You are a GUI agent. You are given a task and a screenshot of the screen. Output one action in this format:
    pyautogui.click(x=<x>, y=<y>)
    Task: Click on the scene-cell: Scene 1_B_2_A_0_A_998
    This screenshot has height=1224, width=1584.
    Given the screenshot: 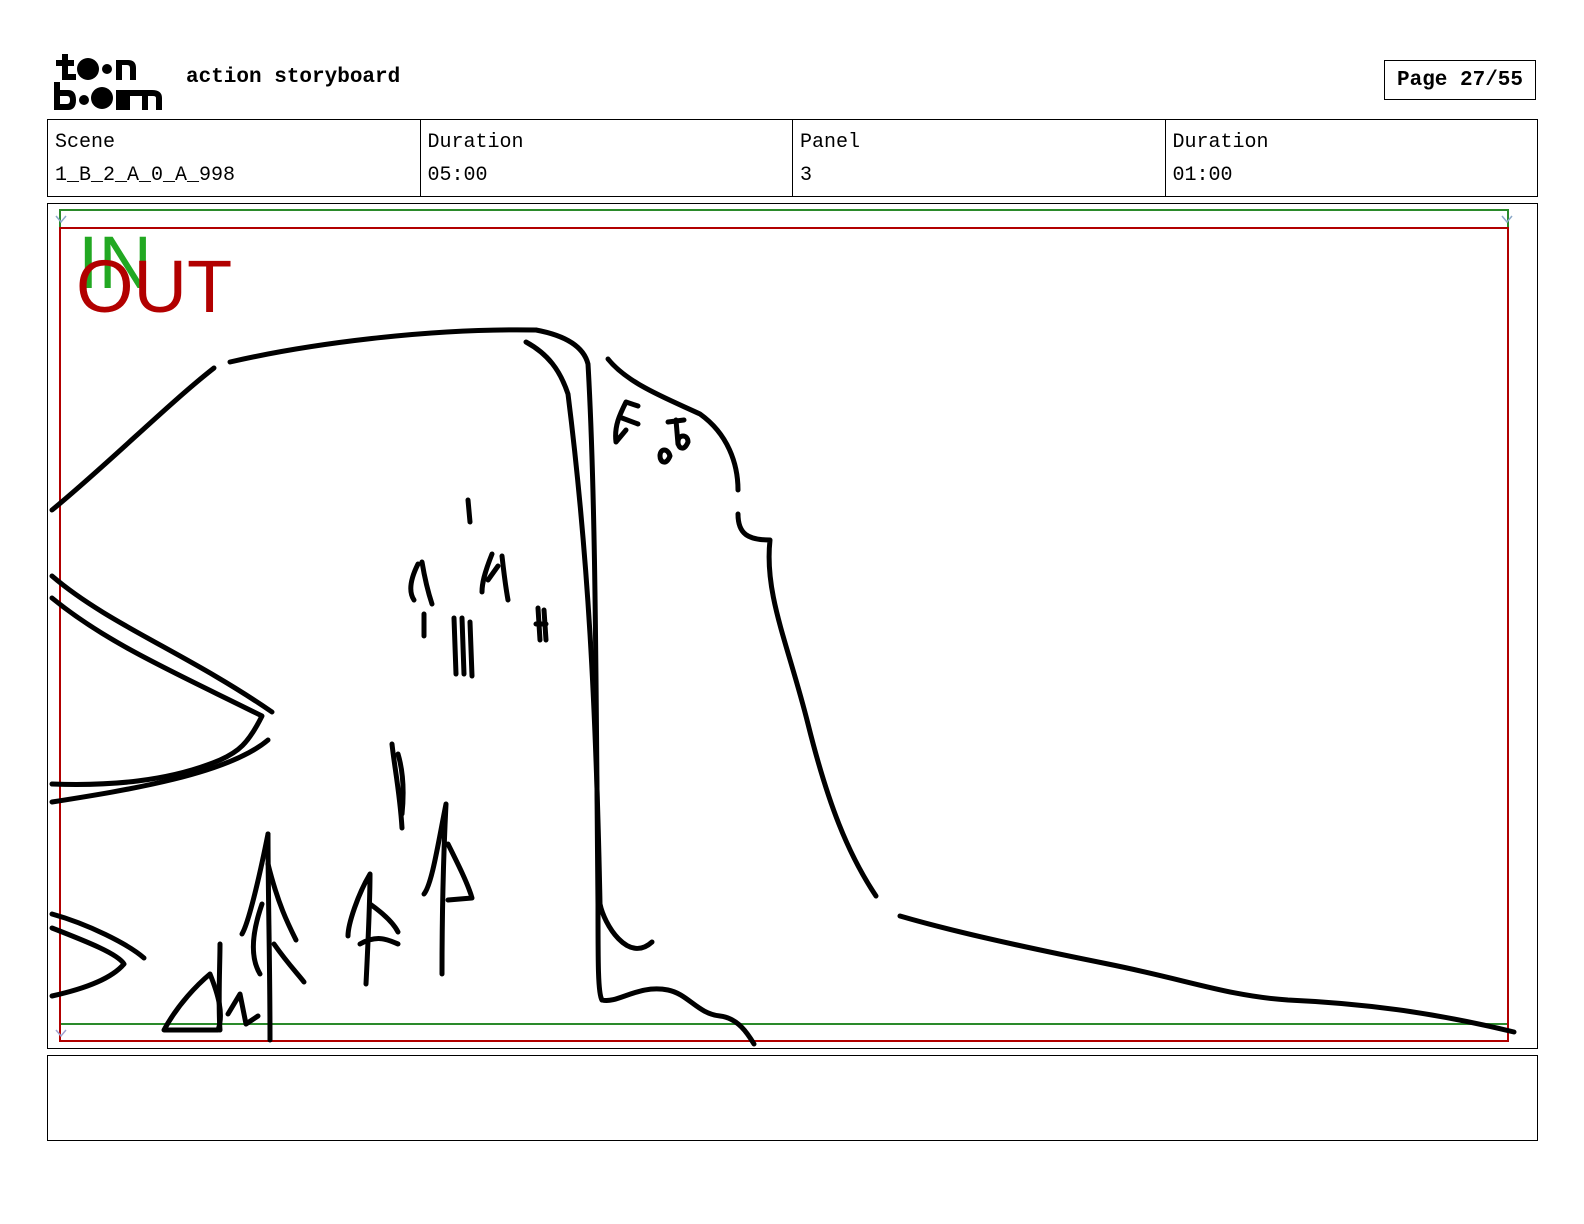 What is the action you would take?
    pyautogui.click(x=234, y=158)
    